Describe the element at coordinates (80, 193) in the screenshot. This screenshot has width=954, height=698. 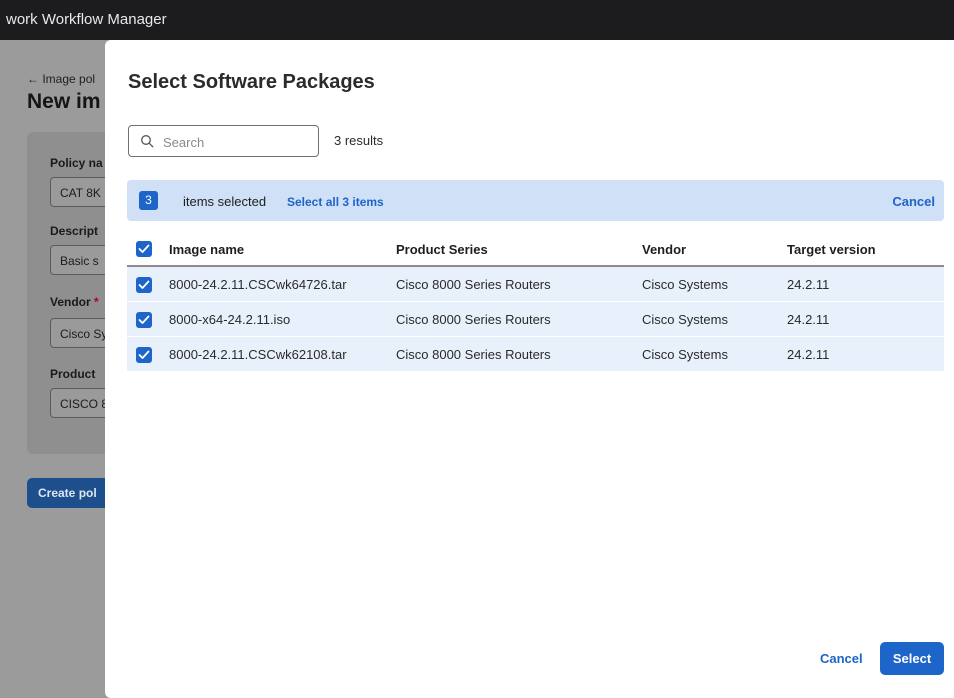
I see `policy-name-value: CAT 8K` at that location.